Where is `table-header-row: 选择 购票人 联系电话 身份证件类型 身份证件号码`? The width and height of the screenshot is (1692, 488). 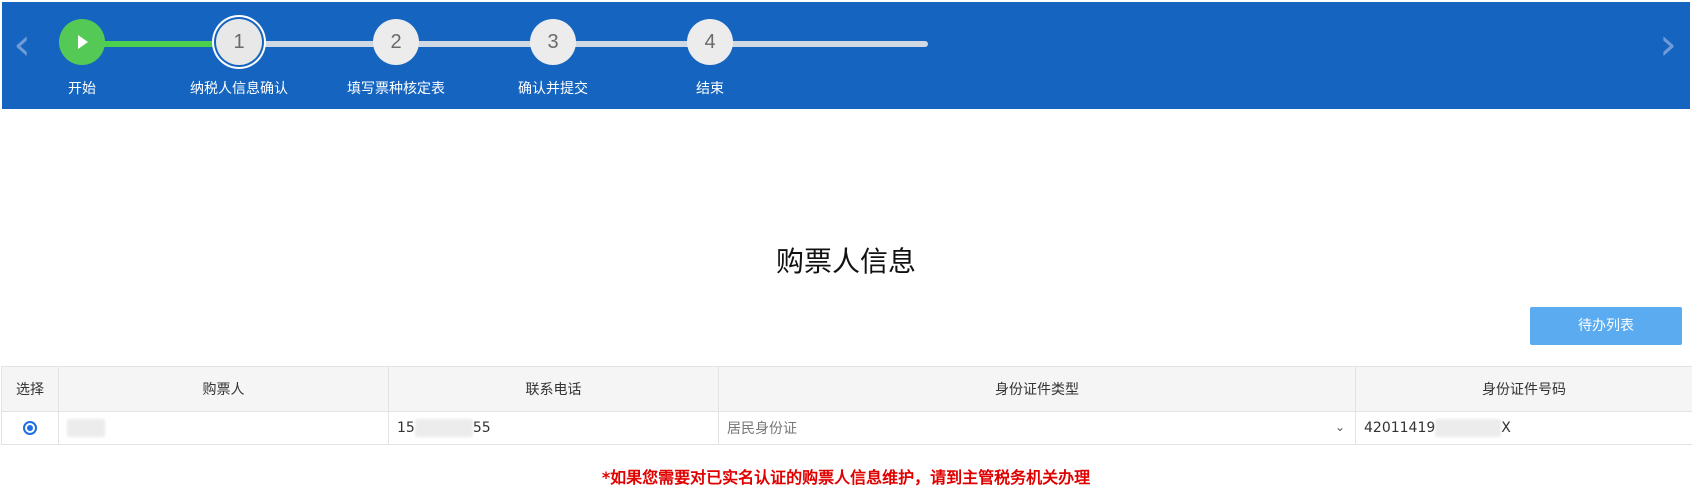 table-header-row: 选择 购票人 联系电话 身份证件类型 身份证件号码 is located at coordinates (846, 389).